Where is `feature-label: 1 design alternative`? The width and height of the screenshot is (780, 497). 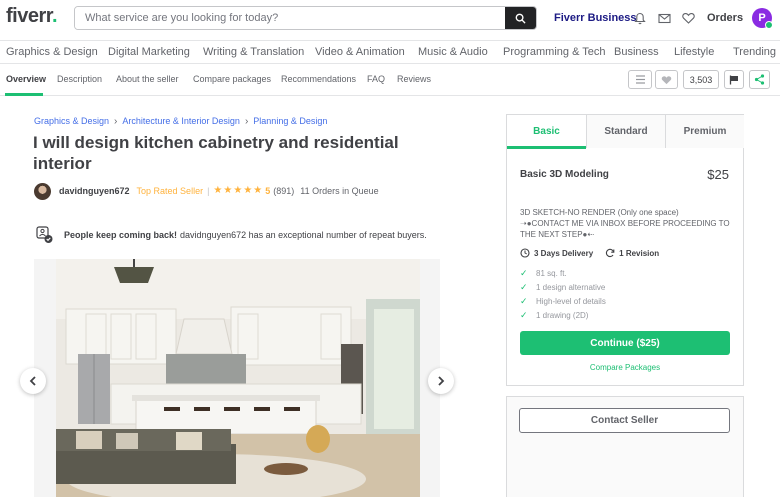 feature-label: 1 design alternative is located at coordinates (571, 287).